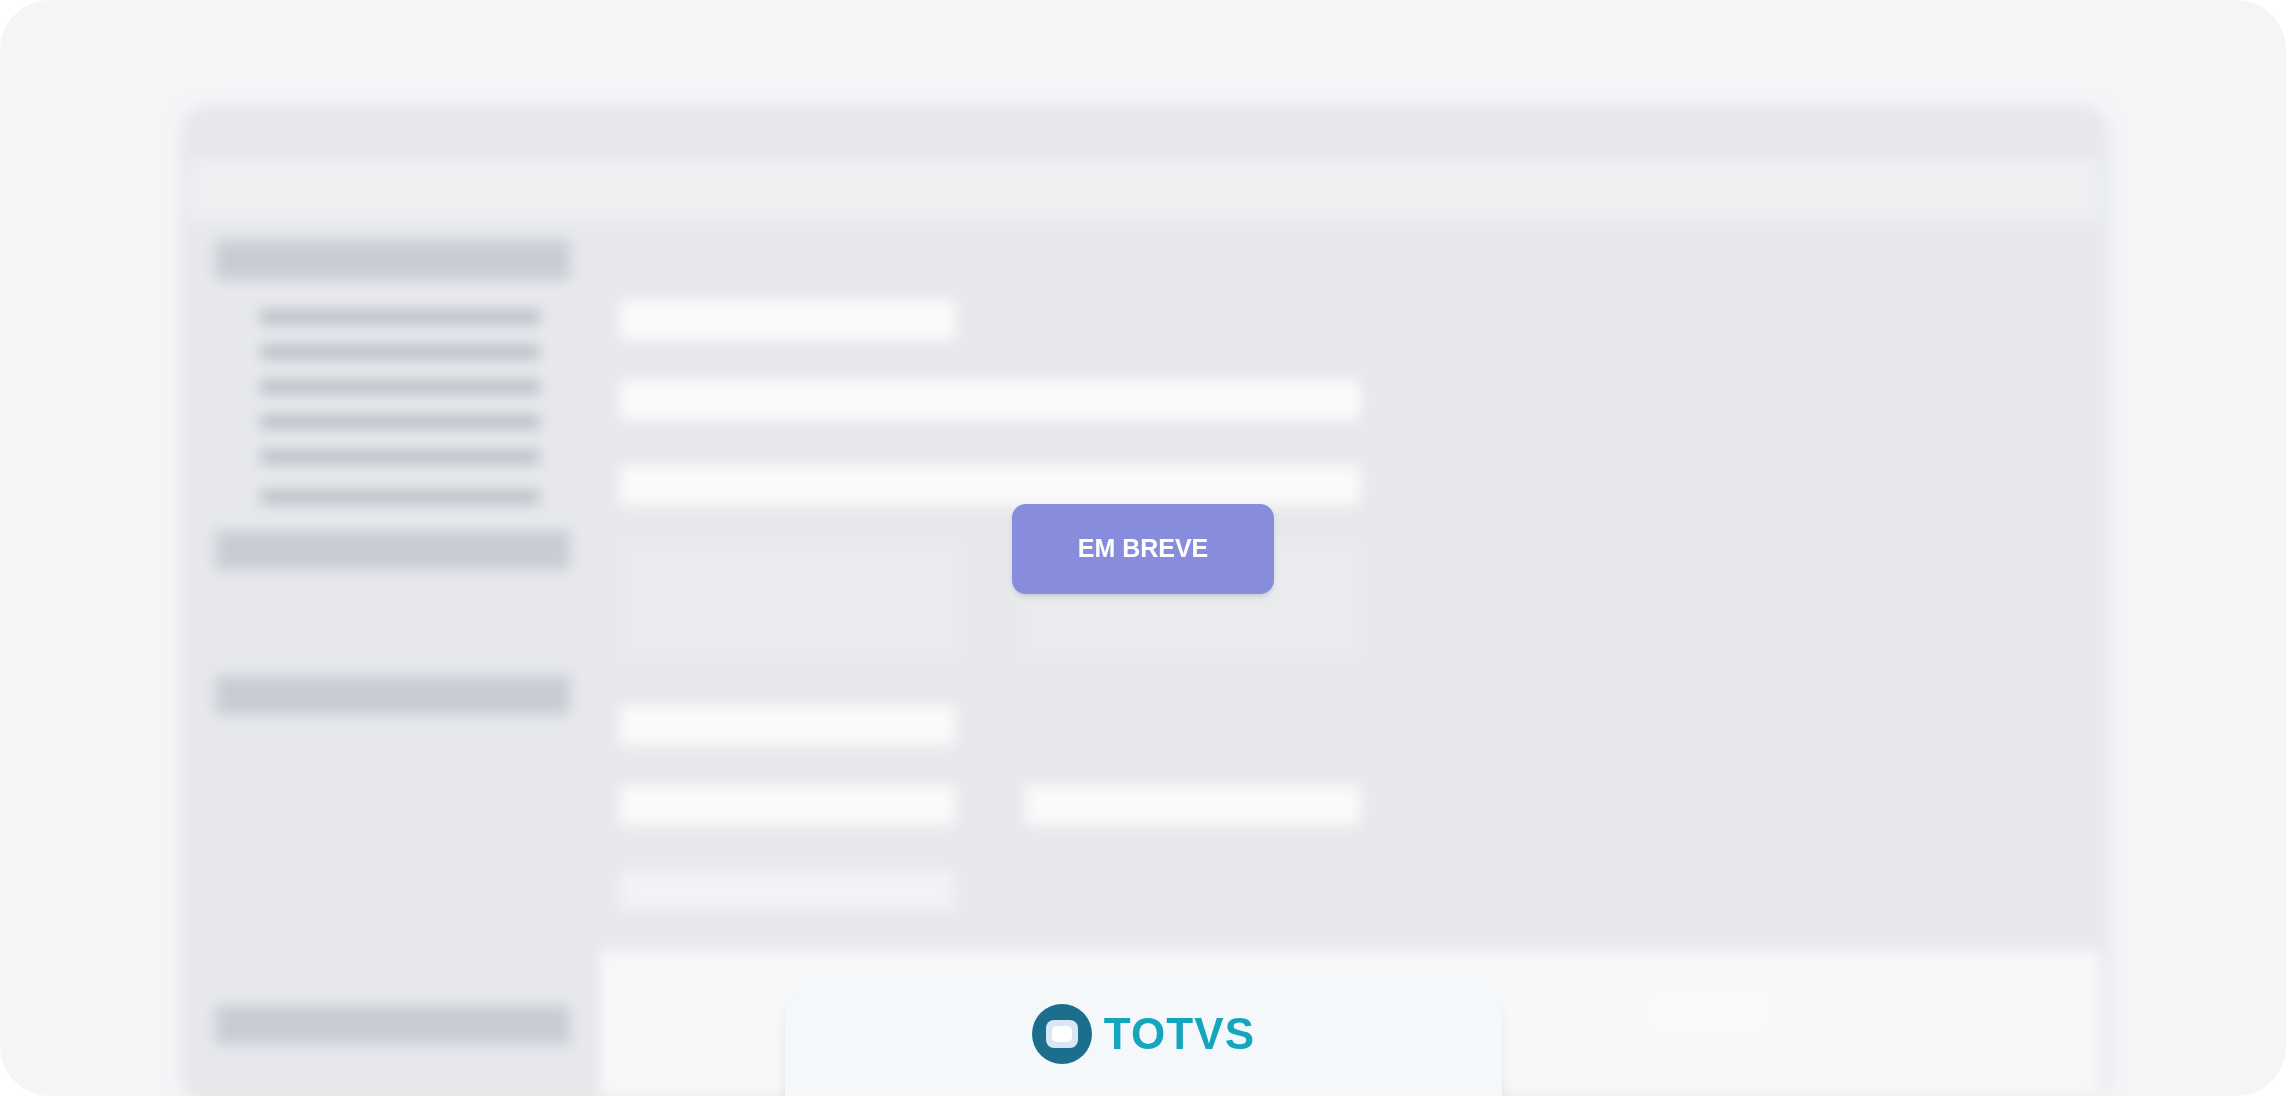 The width and height of the screenshot is (2286, 1096). What do you see at coordinates (1143, 549) in the screenshot?
I see `coming-soon-button: EM BREVE` at bounding box center [1143, 549].